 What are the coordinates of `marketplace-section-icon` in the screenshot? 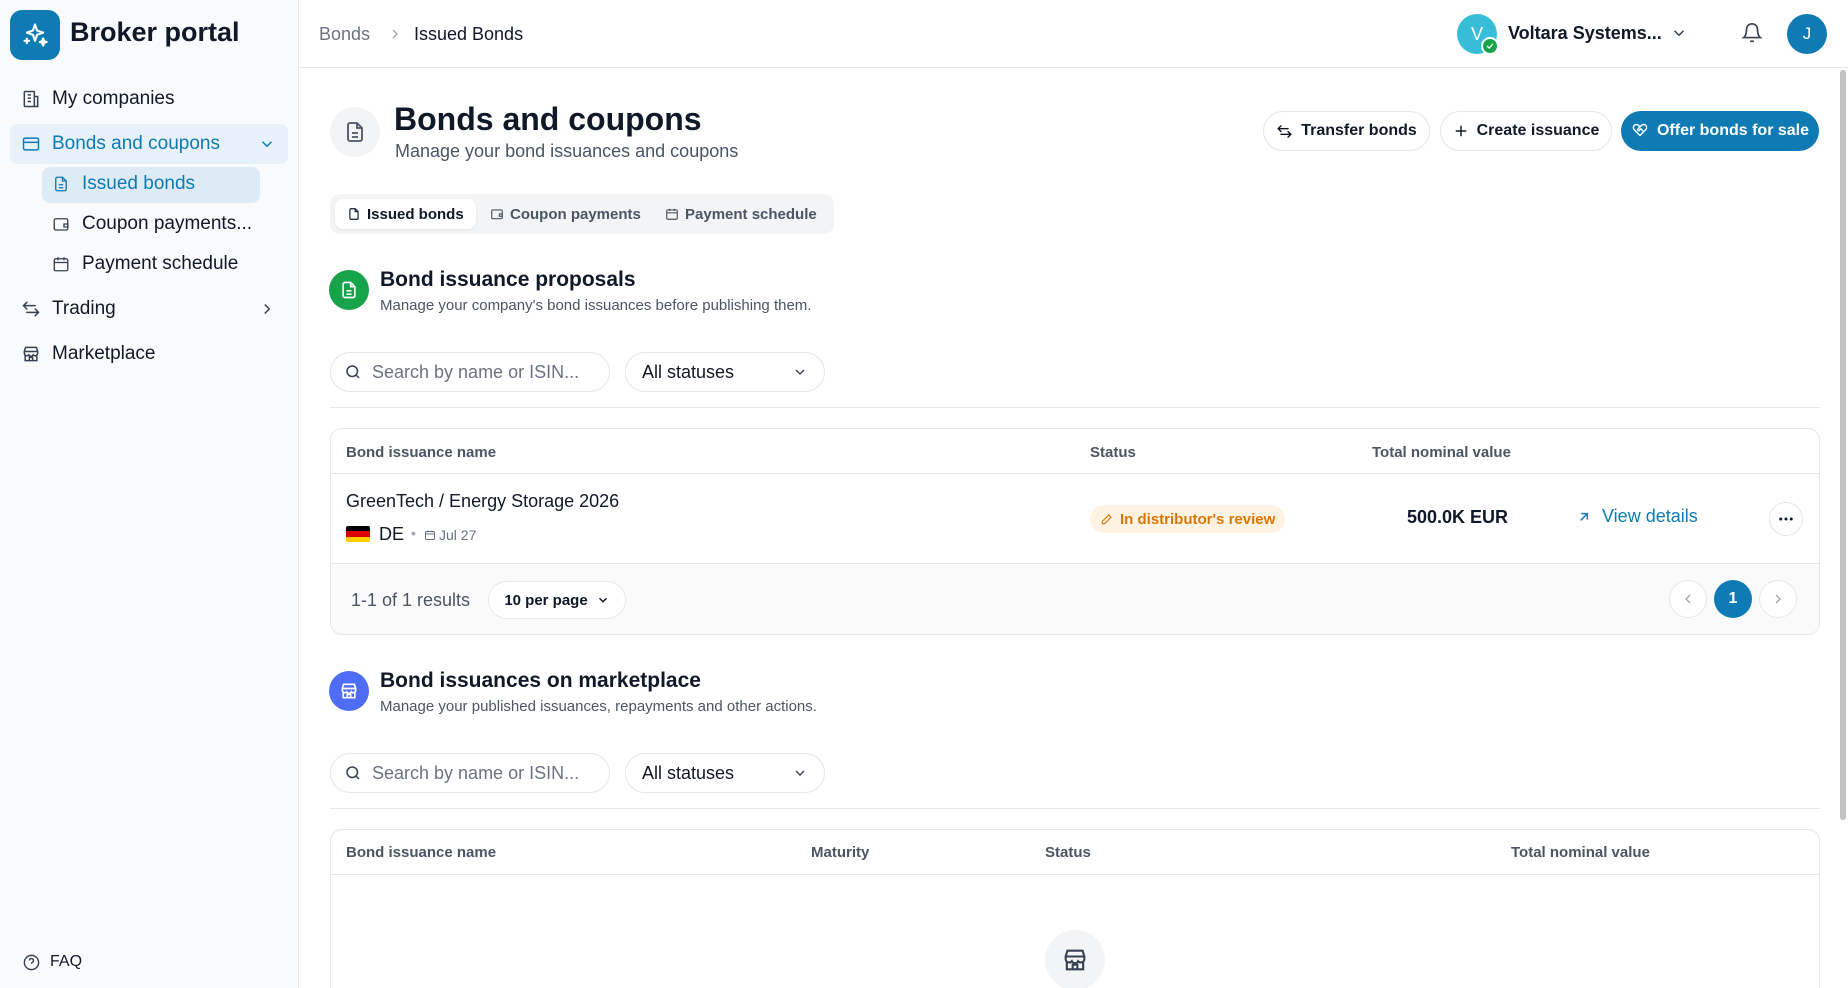 It's located at (349, 691).